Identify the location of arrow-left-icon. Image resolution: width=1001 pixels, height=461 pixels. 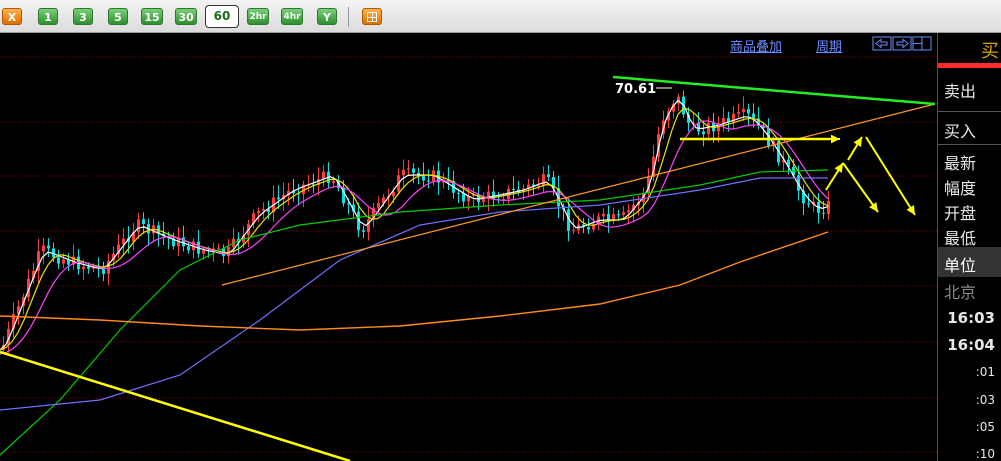
(882, 43).